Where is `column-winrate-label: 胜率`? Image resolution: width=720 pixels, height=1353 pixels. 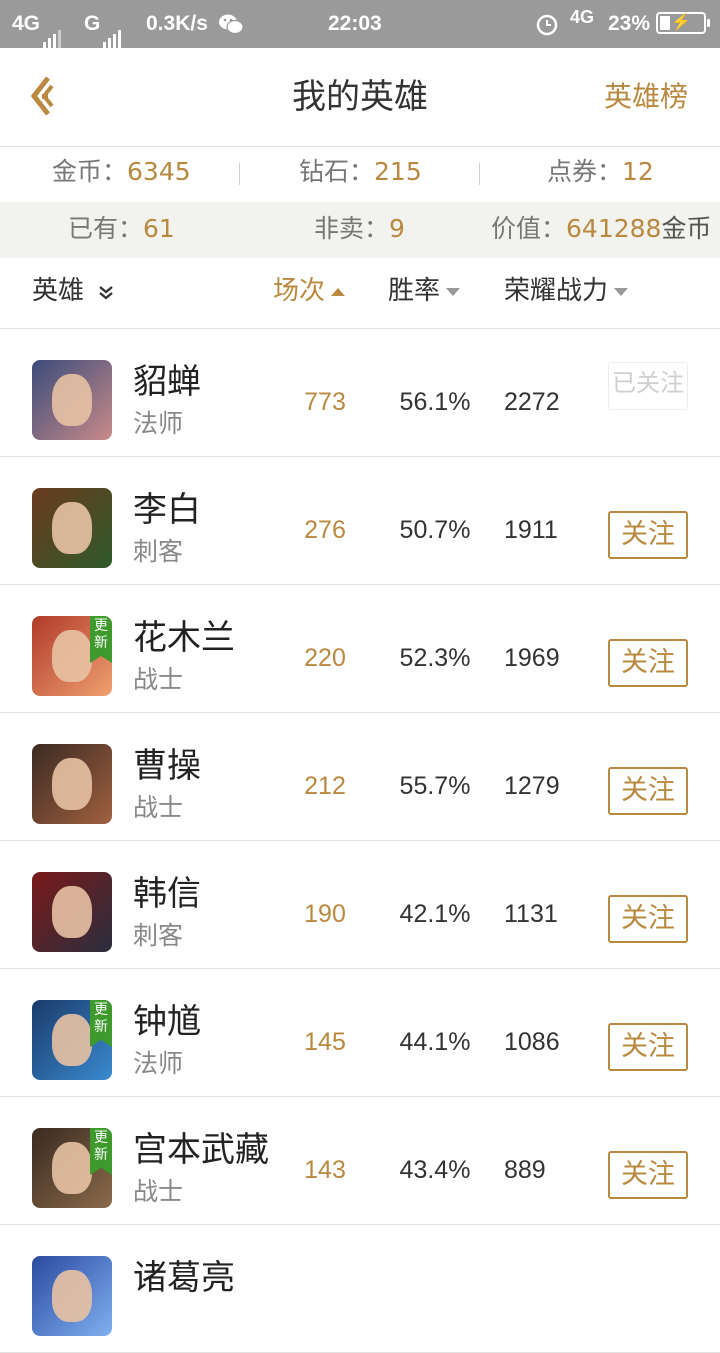
column-winrate-label: 胜率 is located at coordinates (414, 291).